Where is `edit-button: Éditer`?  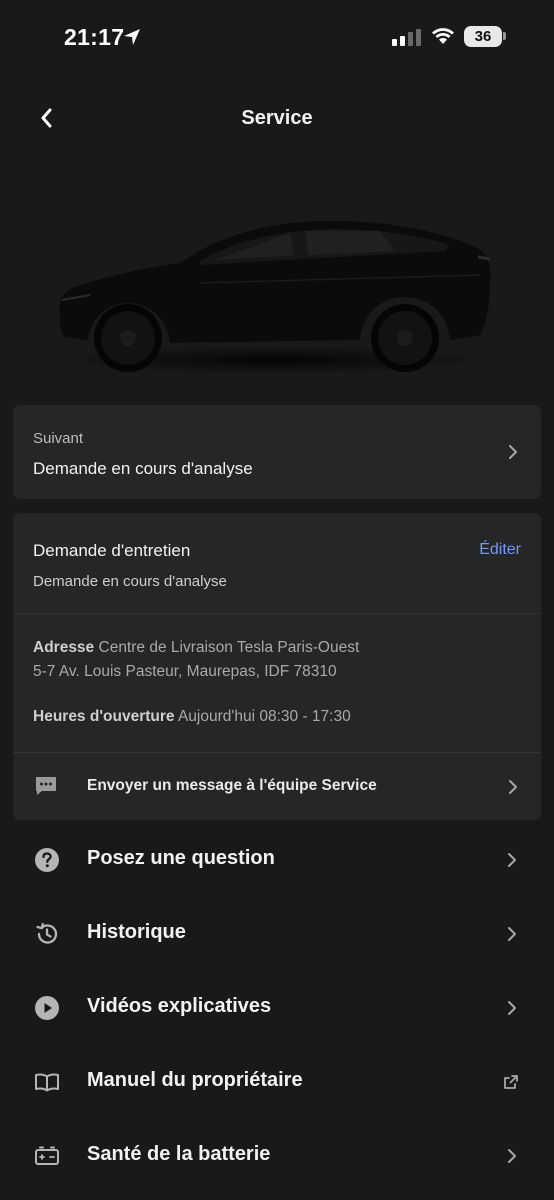 edit-button: Éditer is located at coordinates (500, 550).